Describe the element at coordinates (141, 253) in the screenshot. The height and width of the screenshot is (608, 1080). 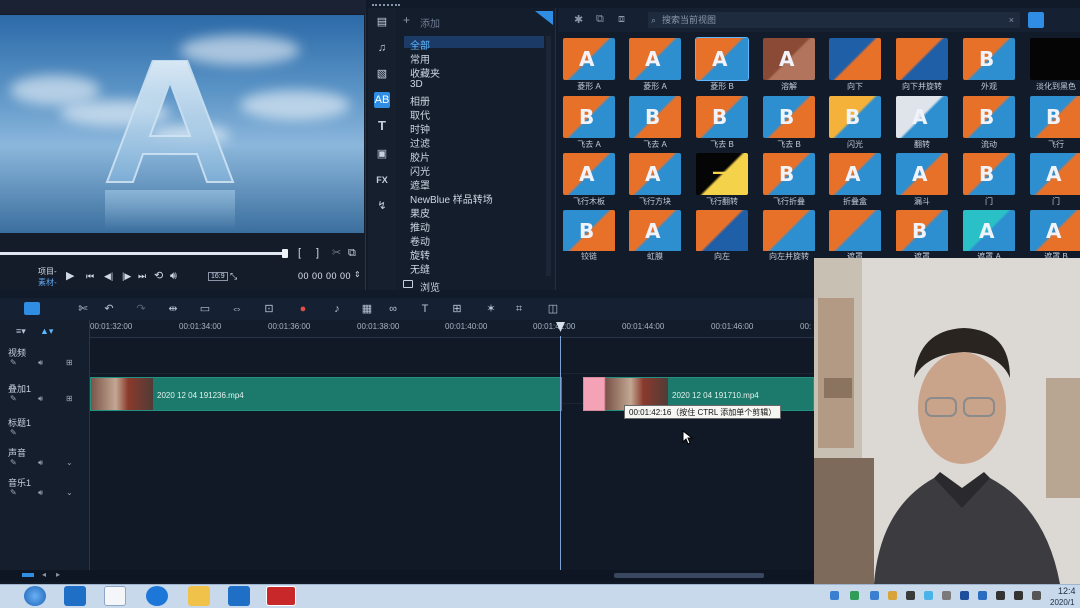
I see `preview-scrubber` at that location.